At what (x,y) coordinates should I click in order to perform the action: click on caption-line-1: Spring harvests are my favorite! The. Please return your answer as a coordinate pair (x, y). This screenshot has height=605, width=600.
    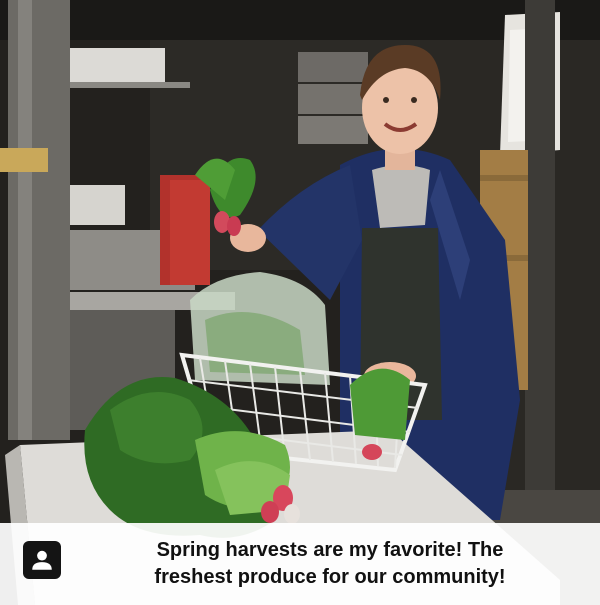
    Looking at the image, I should click on (330, 550).